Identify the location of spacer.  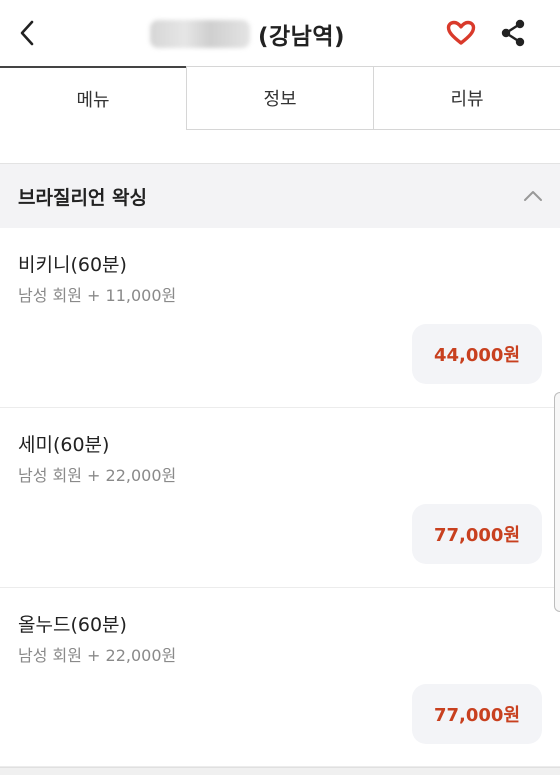
(280, 147).